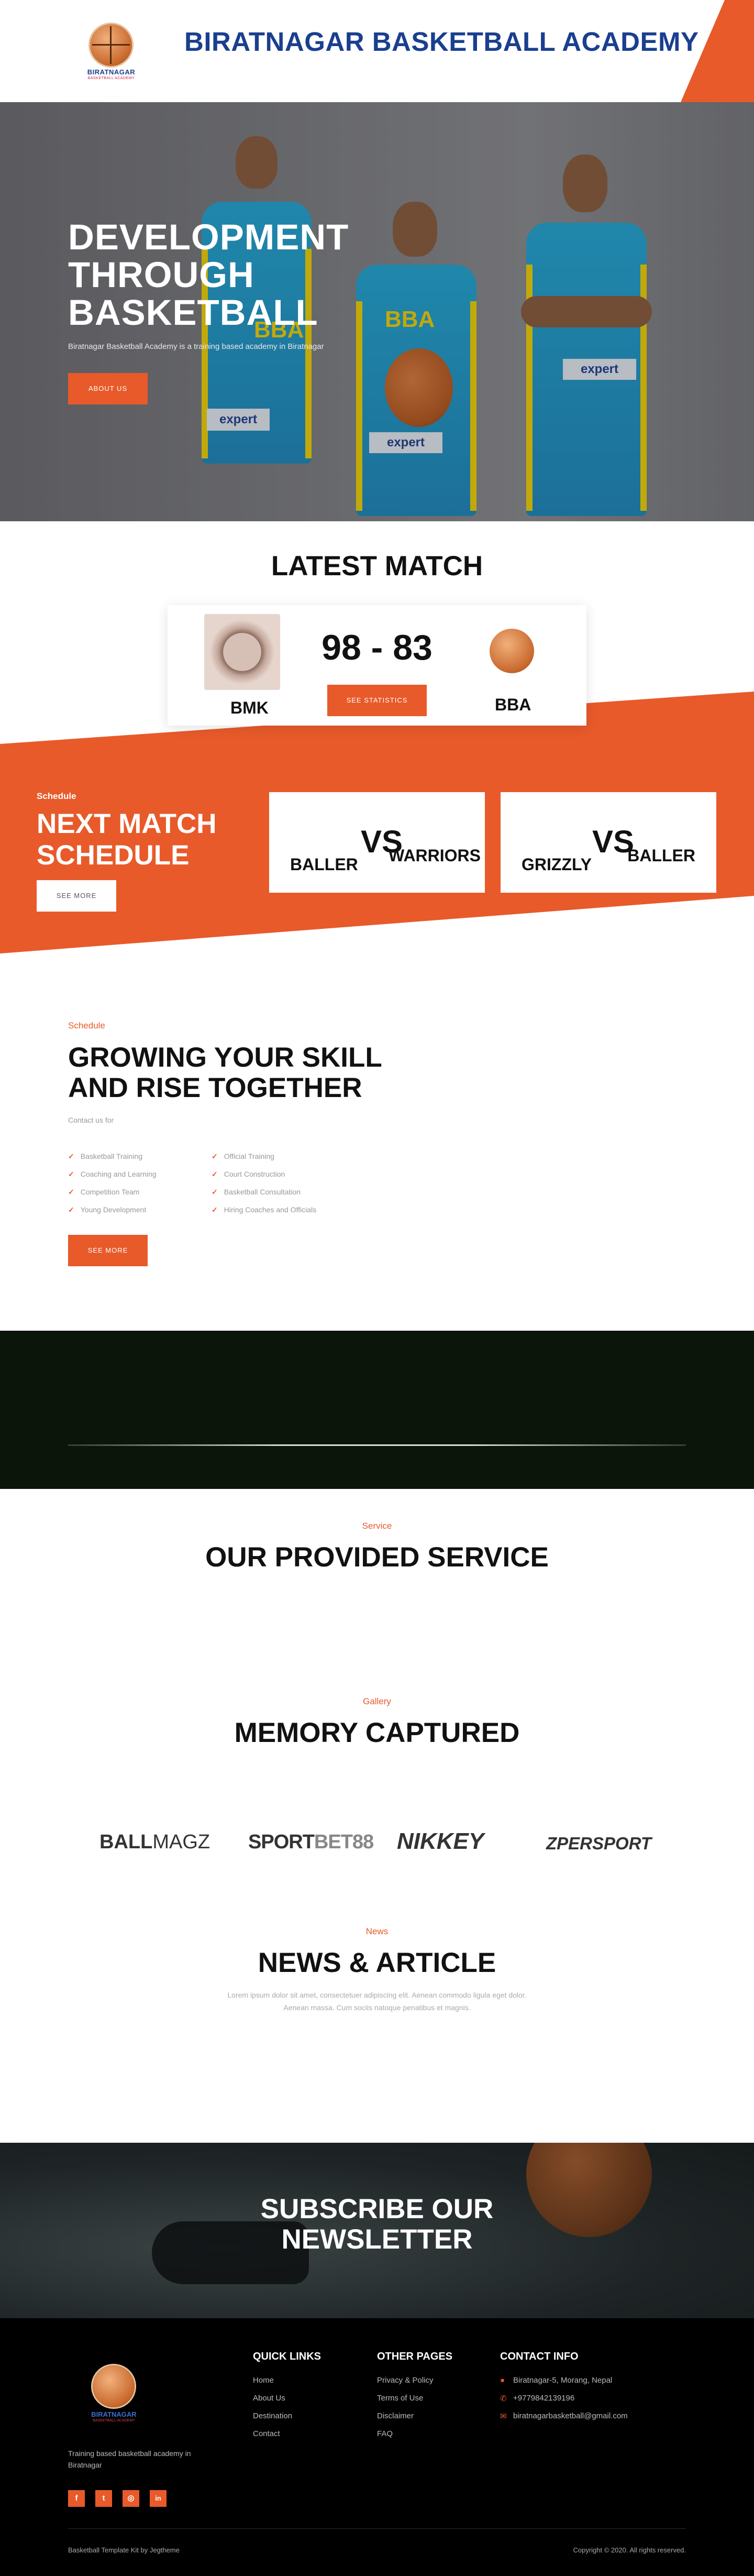 The image size is (754, 2576). Describe the element at coordinates (599, 1843) in the screenshot. I see `brand-logo-zpersport: ZPERSPORT` at that location.